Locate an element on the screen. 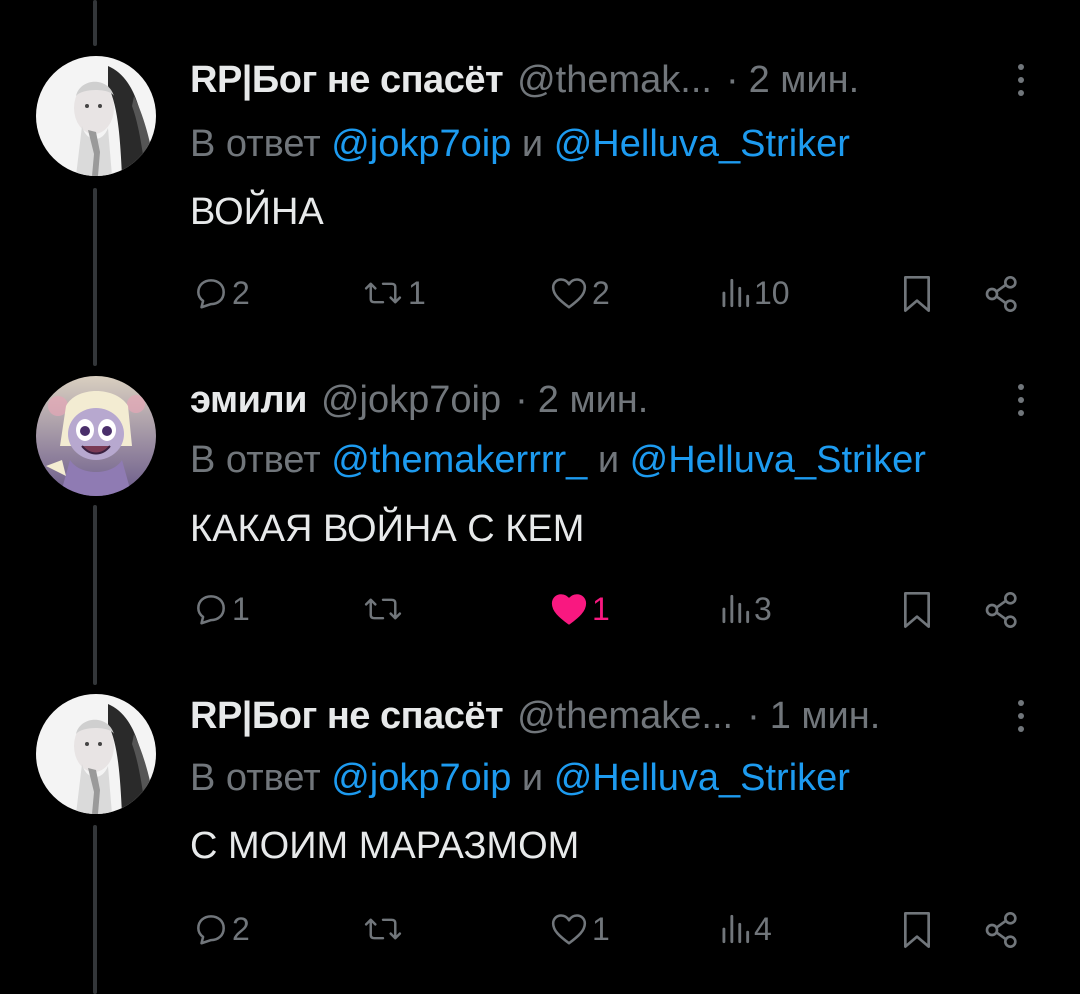 The height and width of the screenshot is (994, 1080). reply-button: 2 is located at coordinates (221, 929).